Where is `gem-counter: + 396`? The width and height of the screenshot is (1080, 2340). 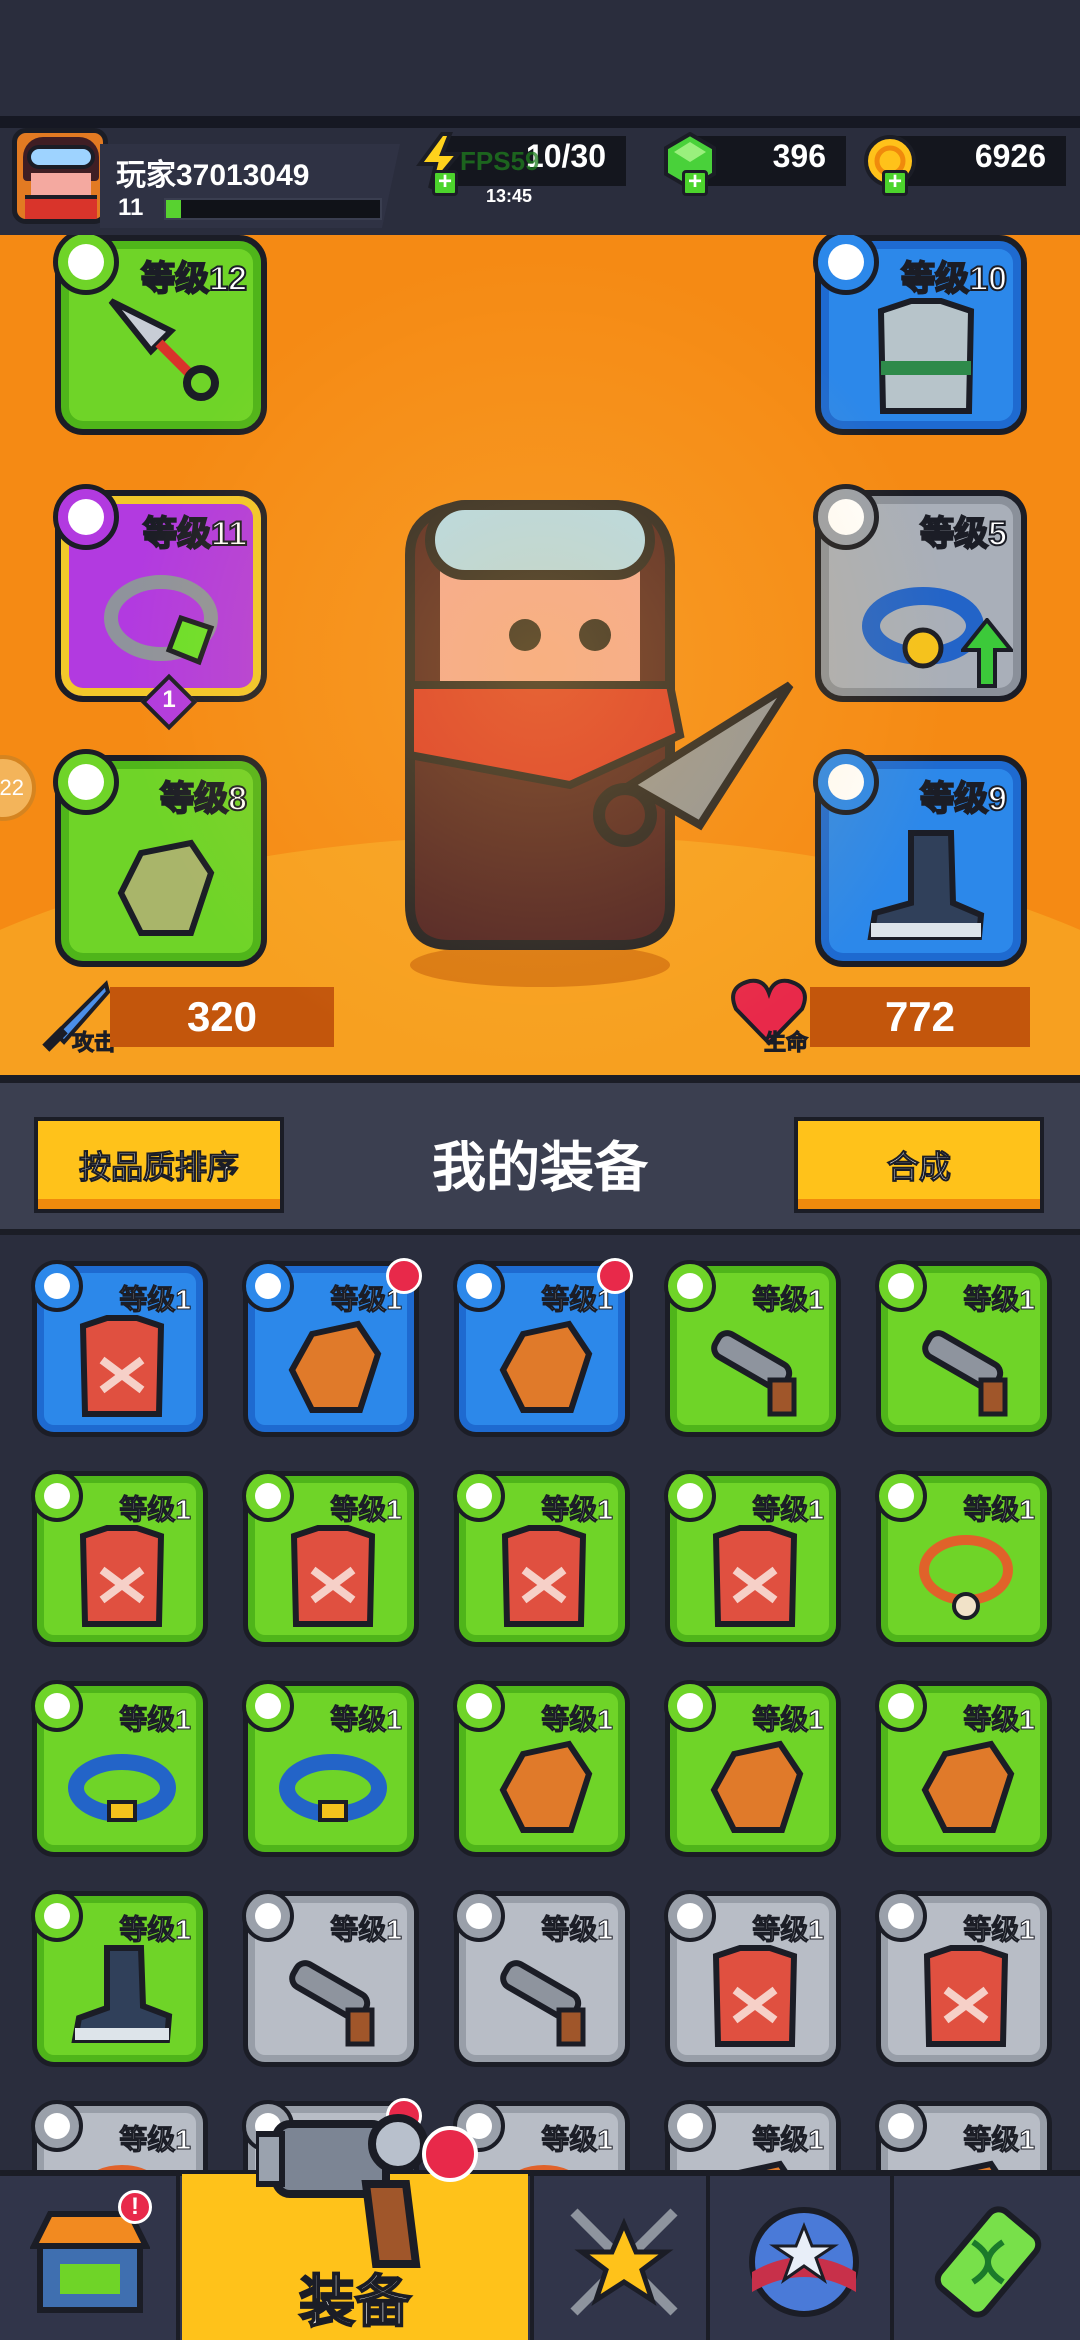
gem-counter: + 396 is located at coordinates (755, 164).